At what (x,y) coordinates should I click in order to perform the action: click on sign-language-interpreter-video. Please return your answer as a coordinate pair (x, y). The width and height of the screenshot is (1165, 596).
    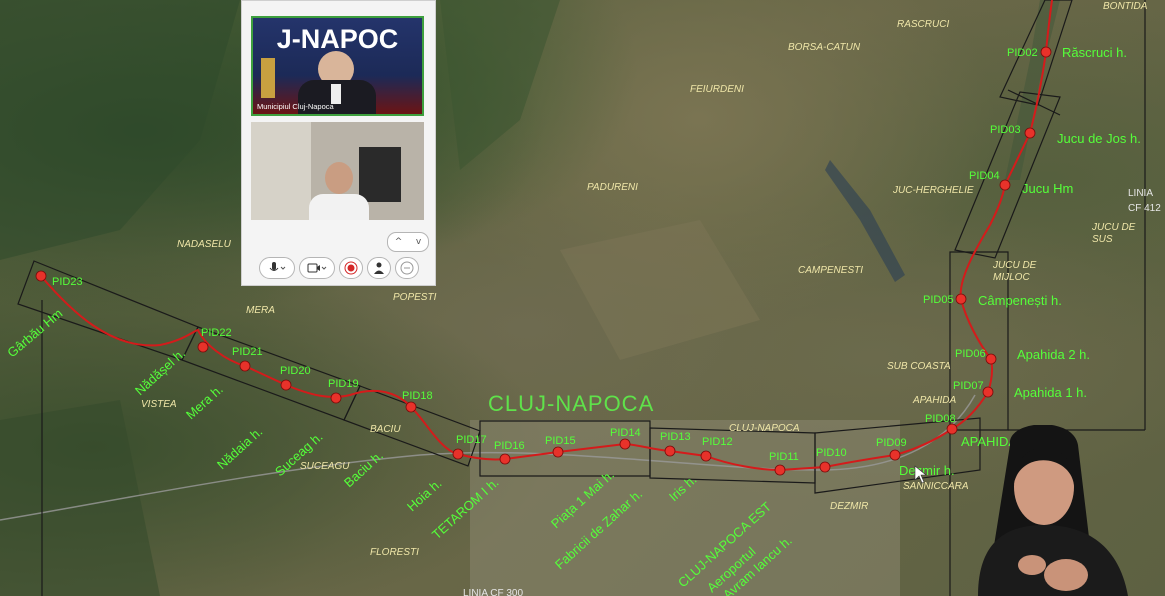
    Looking at the image, I should click on (1061, 510).